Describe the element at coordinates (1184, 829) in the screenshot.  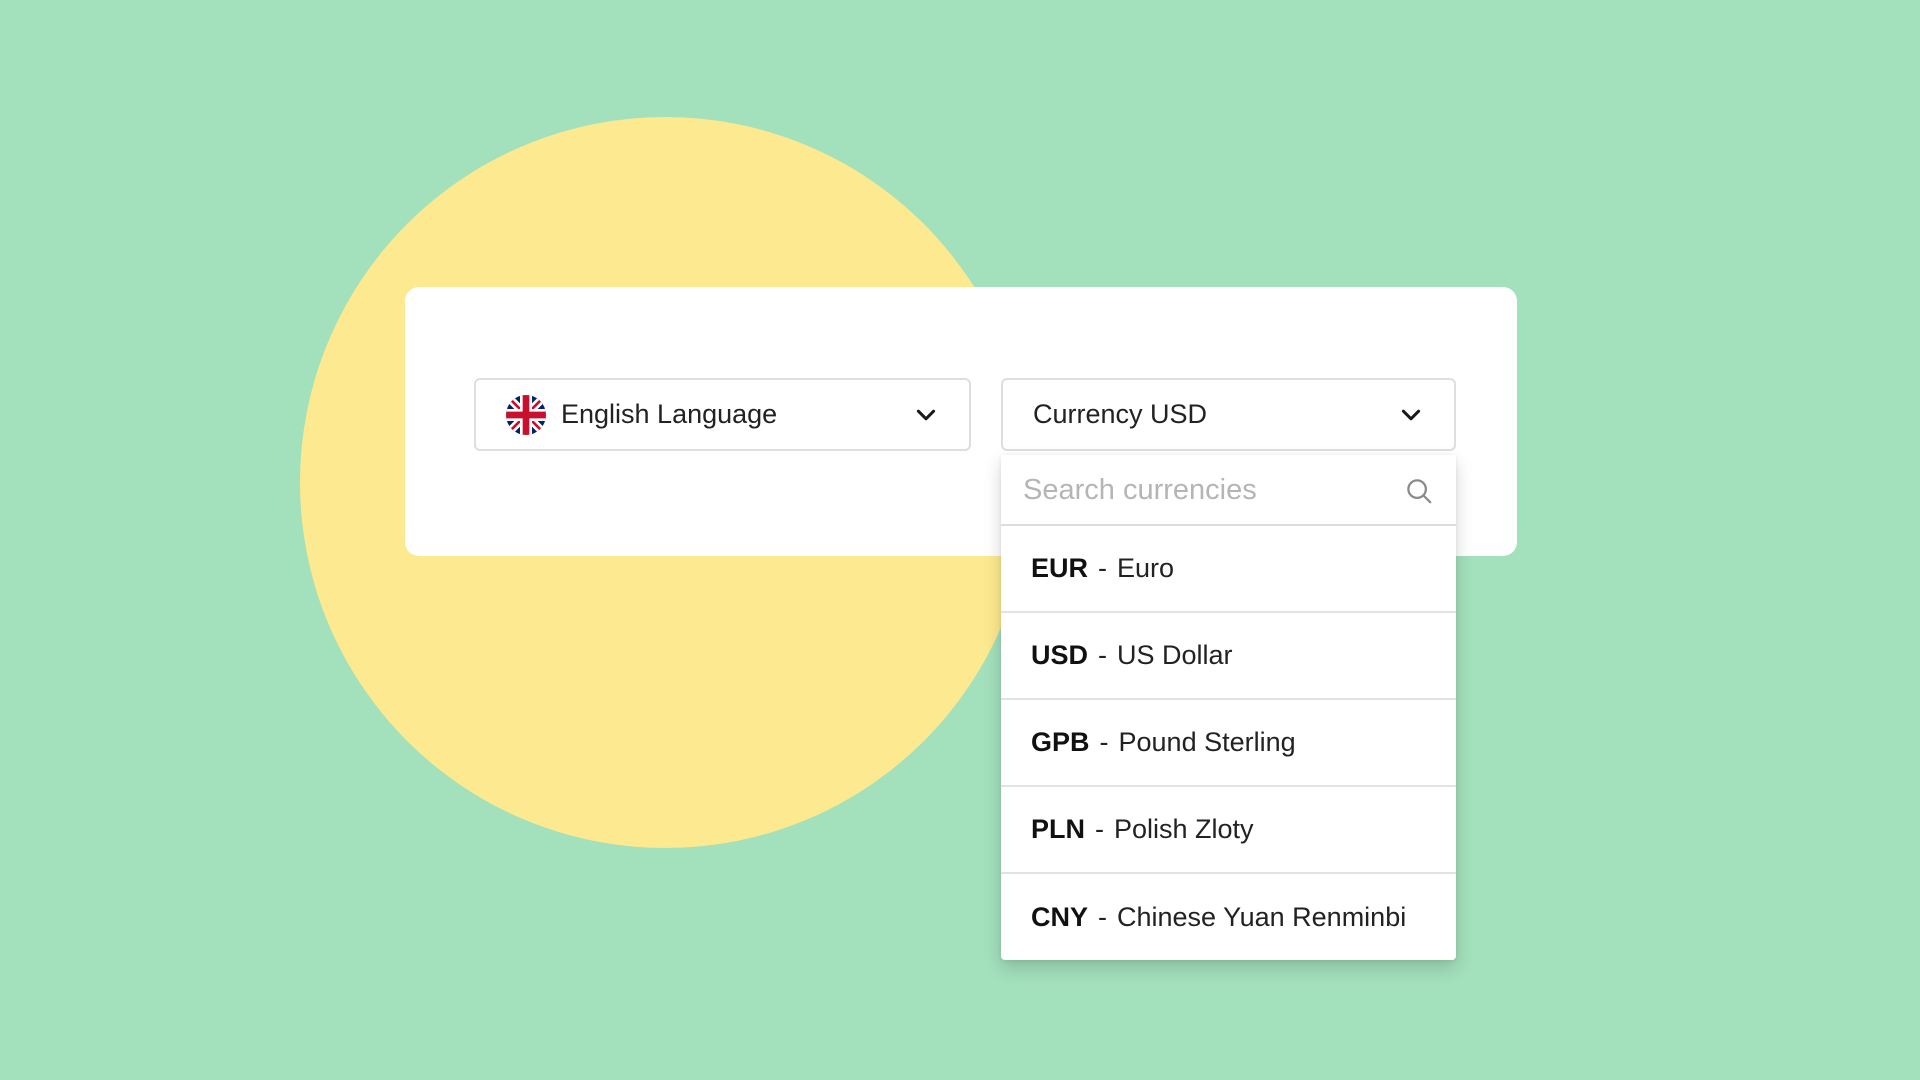
I see `currency-name: Polish Zloty` at that location.